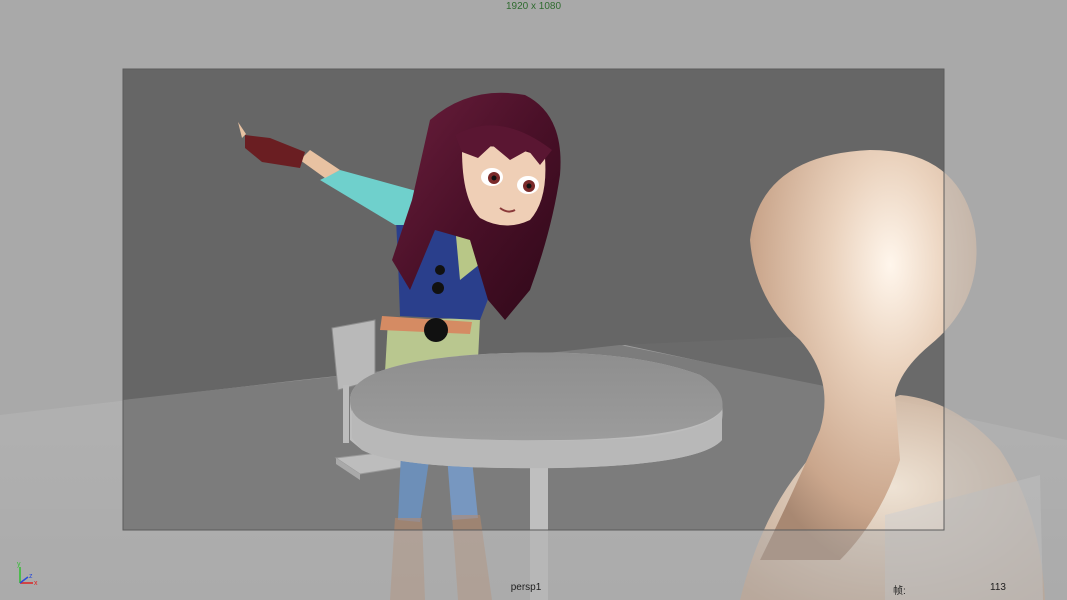 This screenshot has height=600, width=1067. Describe the element at coordinates (533, 6) in the screenshot. I see `resolution-label: 1920 x 1080` at that location.